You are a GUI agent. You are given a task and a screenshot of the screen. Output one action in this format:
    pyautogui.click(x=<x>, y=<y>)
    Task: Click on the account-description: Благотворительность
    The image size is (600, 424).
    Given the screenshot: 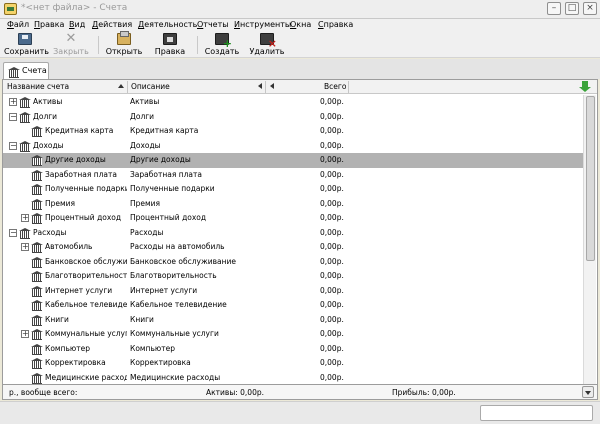 What is the action you would take?
    pyautogui.click(x=173, y=275)
    